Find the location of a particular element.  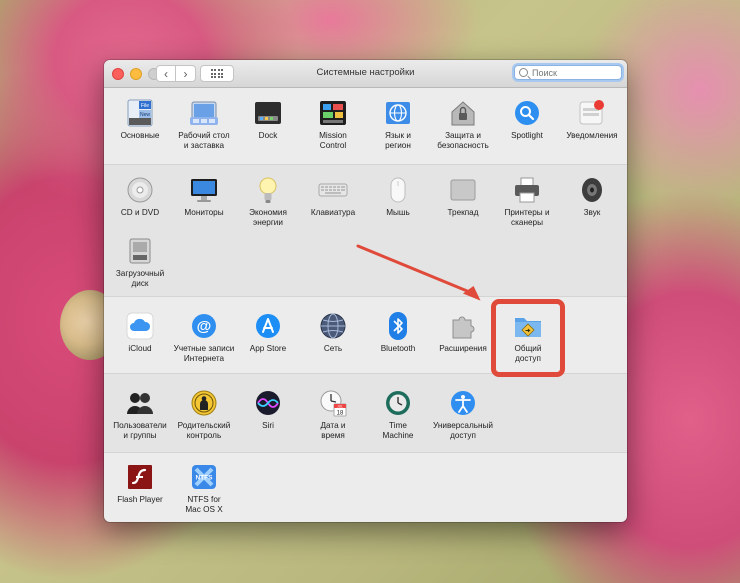

pref-cd-dvd: CD и DVD is located at coordinates (140, 196).